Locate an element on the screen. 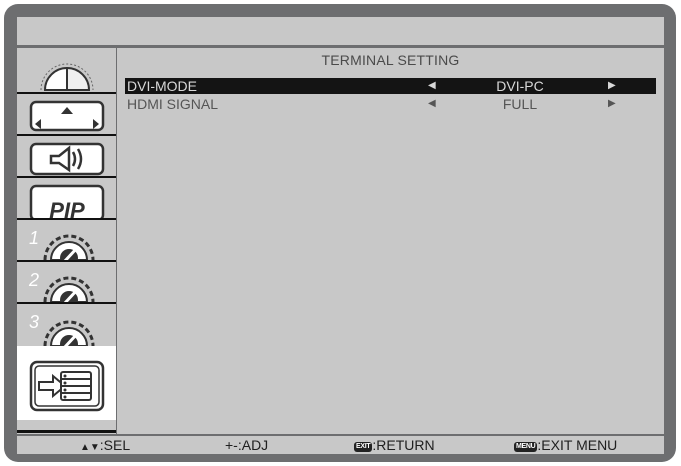 The width and height of the screenshot is (681, 466). sidebar-item-input is located at coordinates (66, 383).